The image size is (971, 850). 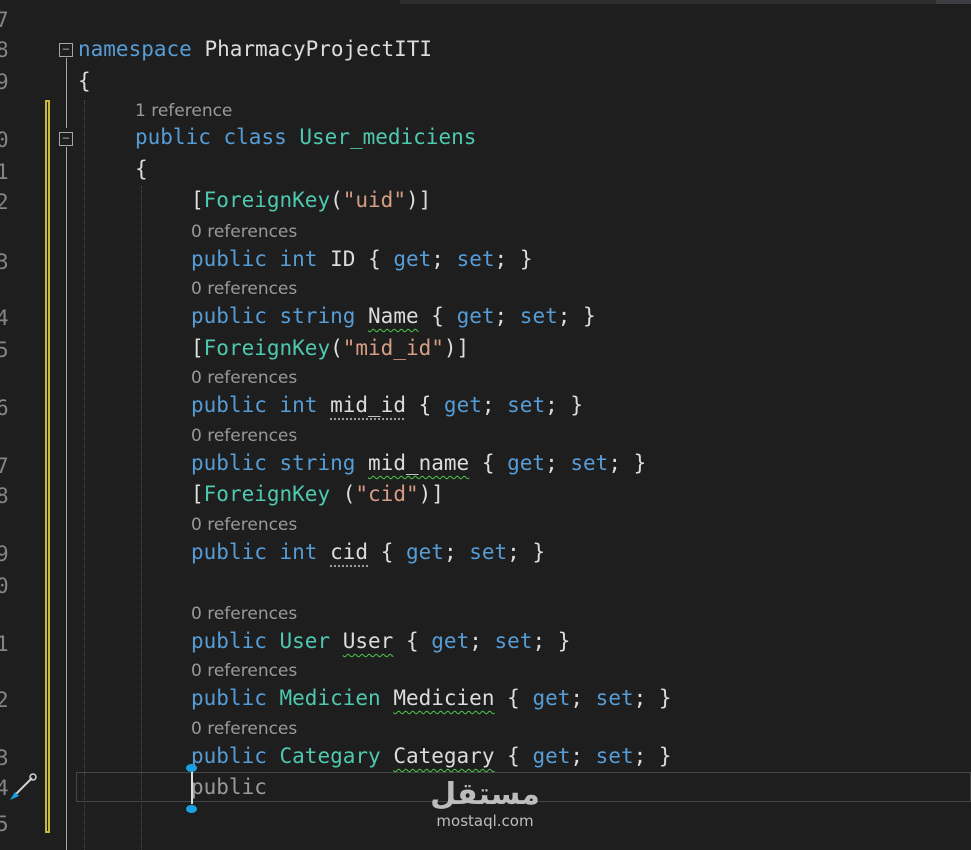 What do you see at coordinates (141, 169) in the screenshot?
I see `class-open-brace: {` at bounding box center [141, 169].